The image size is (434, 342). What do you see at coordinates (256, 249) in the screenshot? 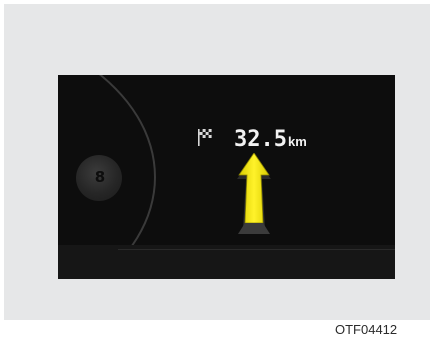
I see `display-divider` at bounding box center [256, 249].